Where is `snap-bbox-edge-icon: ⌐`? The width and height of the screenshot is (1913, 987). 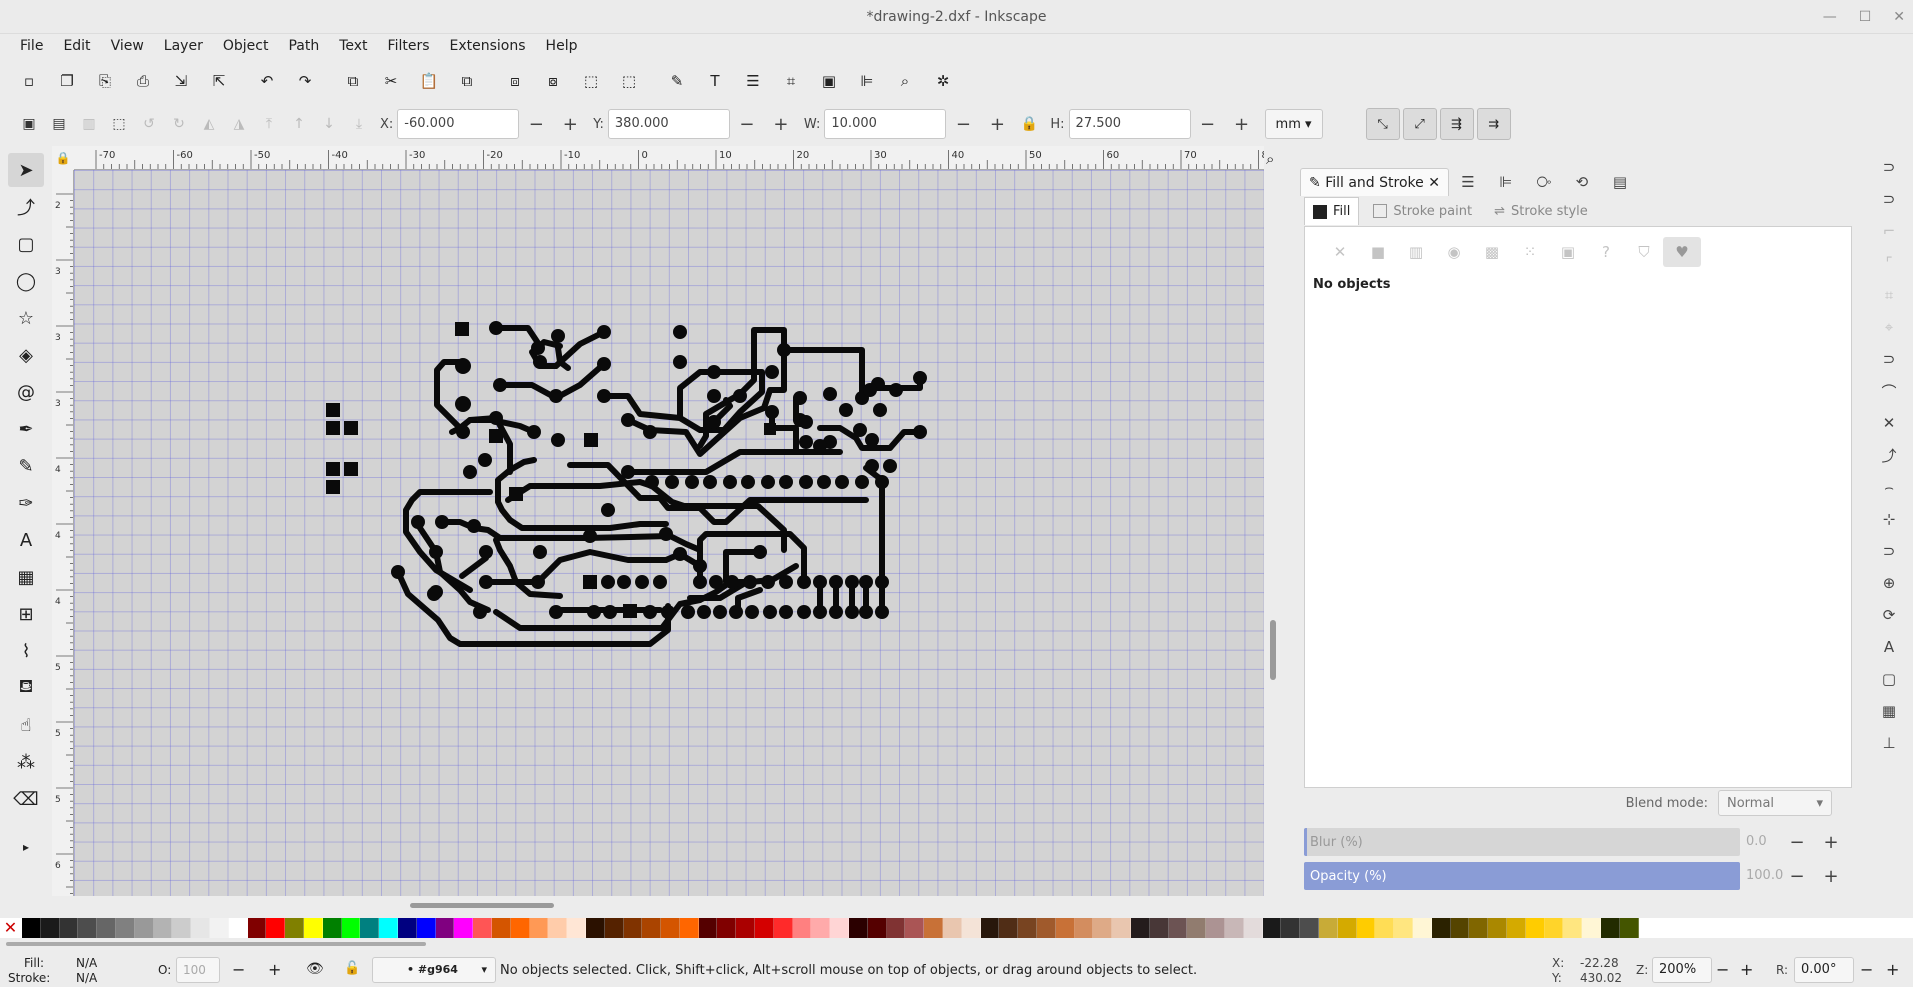 snap-bbox-edge-icon: ⌐ is located at coordinates (1889, 231).